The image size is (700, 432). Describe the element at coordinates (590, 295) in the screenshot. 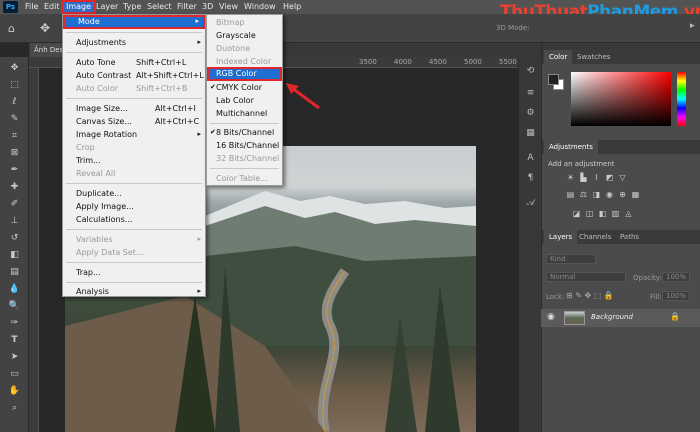

I see `lock-pixels-icon: ⊞ ✎ ✥ ⬚ 🔒` at that location.